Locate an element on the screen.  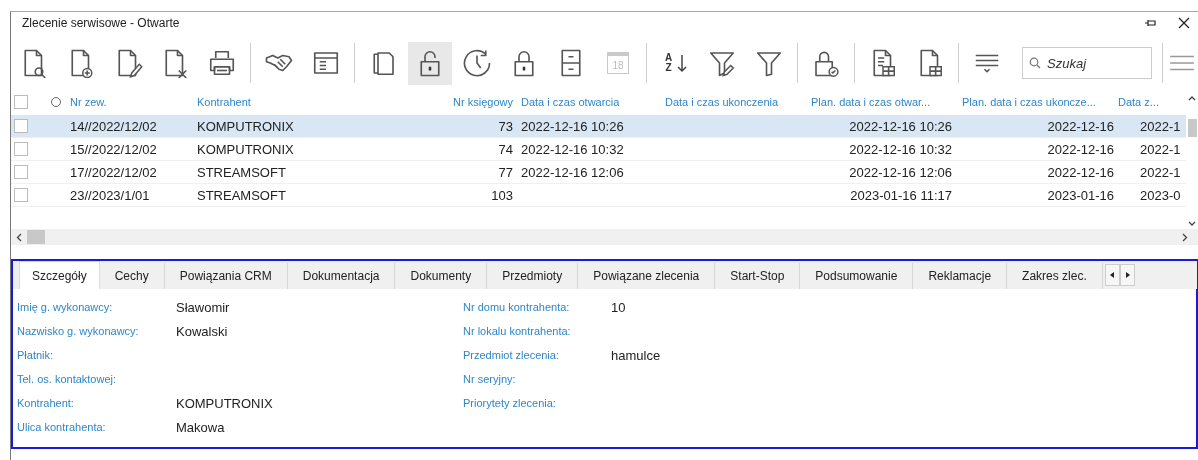
tab: Zakres zlec. is located at coordinates (1055, 276).